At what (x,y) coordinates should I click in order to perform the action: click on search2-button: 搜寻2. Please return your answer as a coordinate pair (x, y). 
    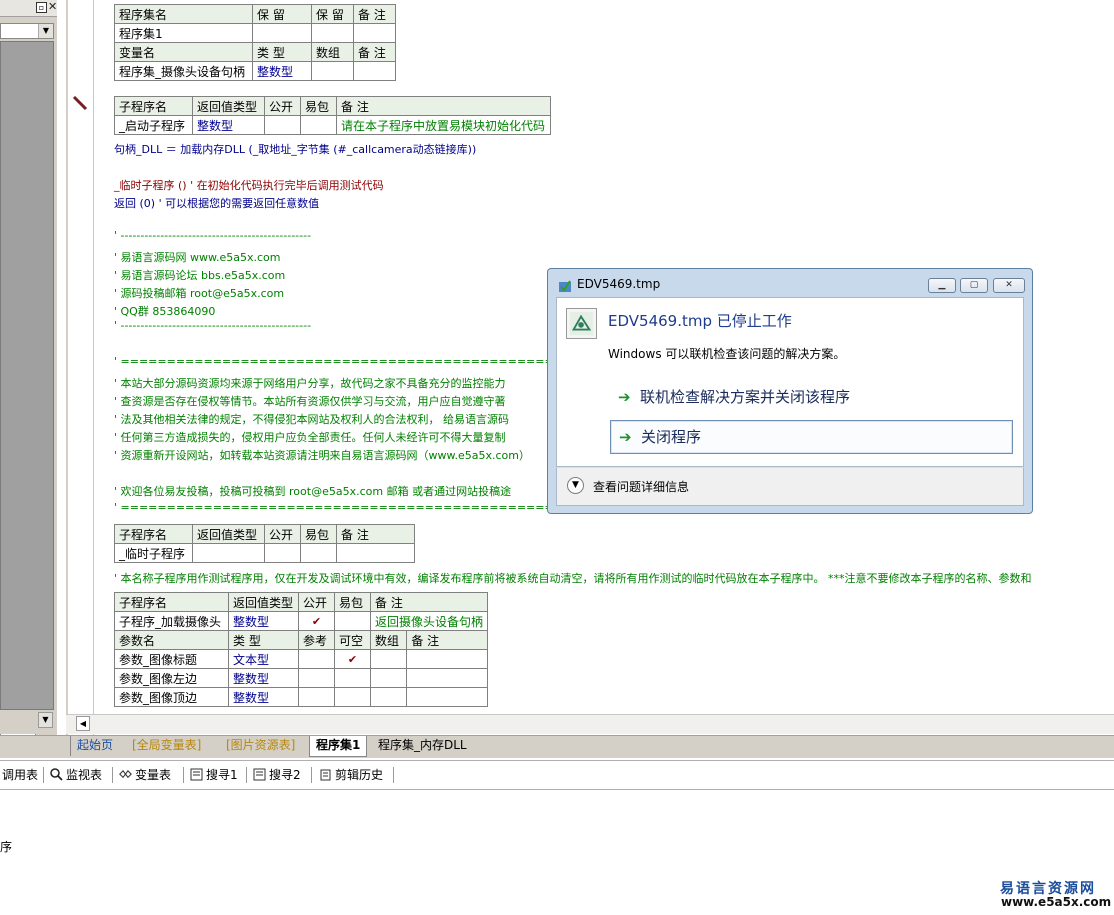
    Looking at the image, I should click on (277, 775).